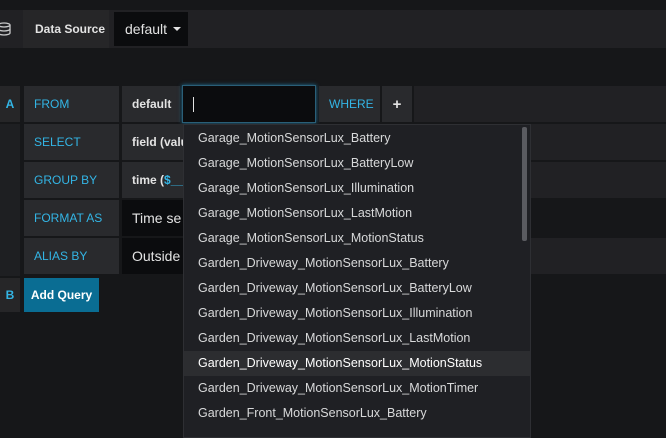 This screenshot has width=666, height=438. I want to click on dropdown-item: Garage_MotionSensorLux_MotionStatus, so click(357, 238).